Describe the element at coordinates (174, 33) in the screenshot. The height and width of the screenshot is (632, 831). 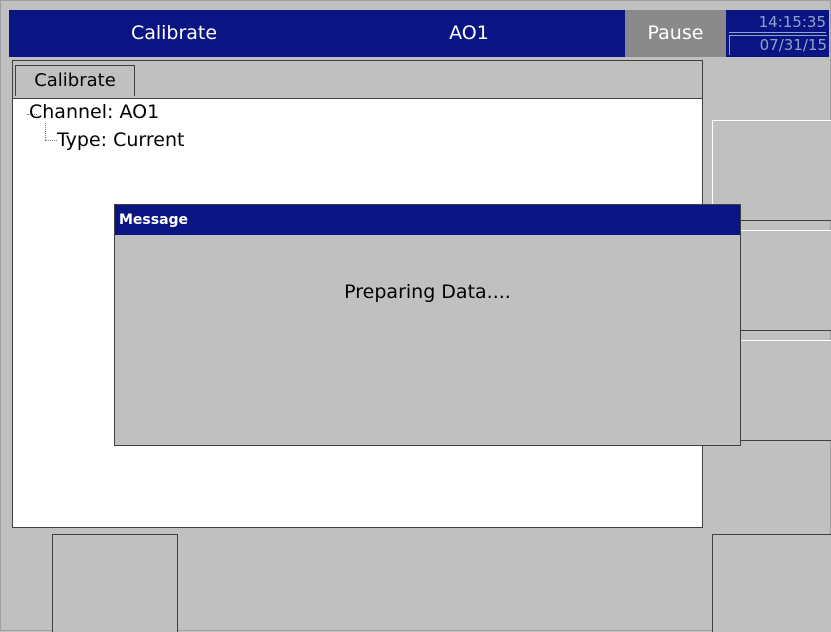
I see `header-title: Calibrate` at that location.